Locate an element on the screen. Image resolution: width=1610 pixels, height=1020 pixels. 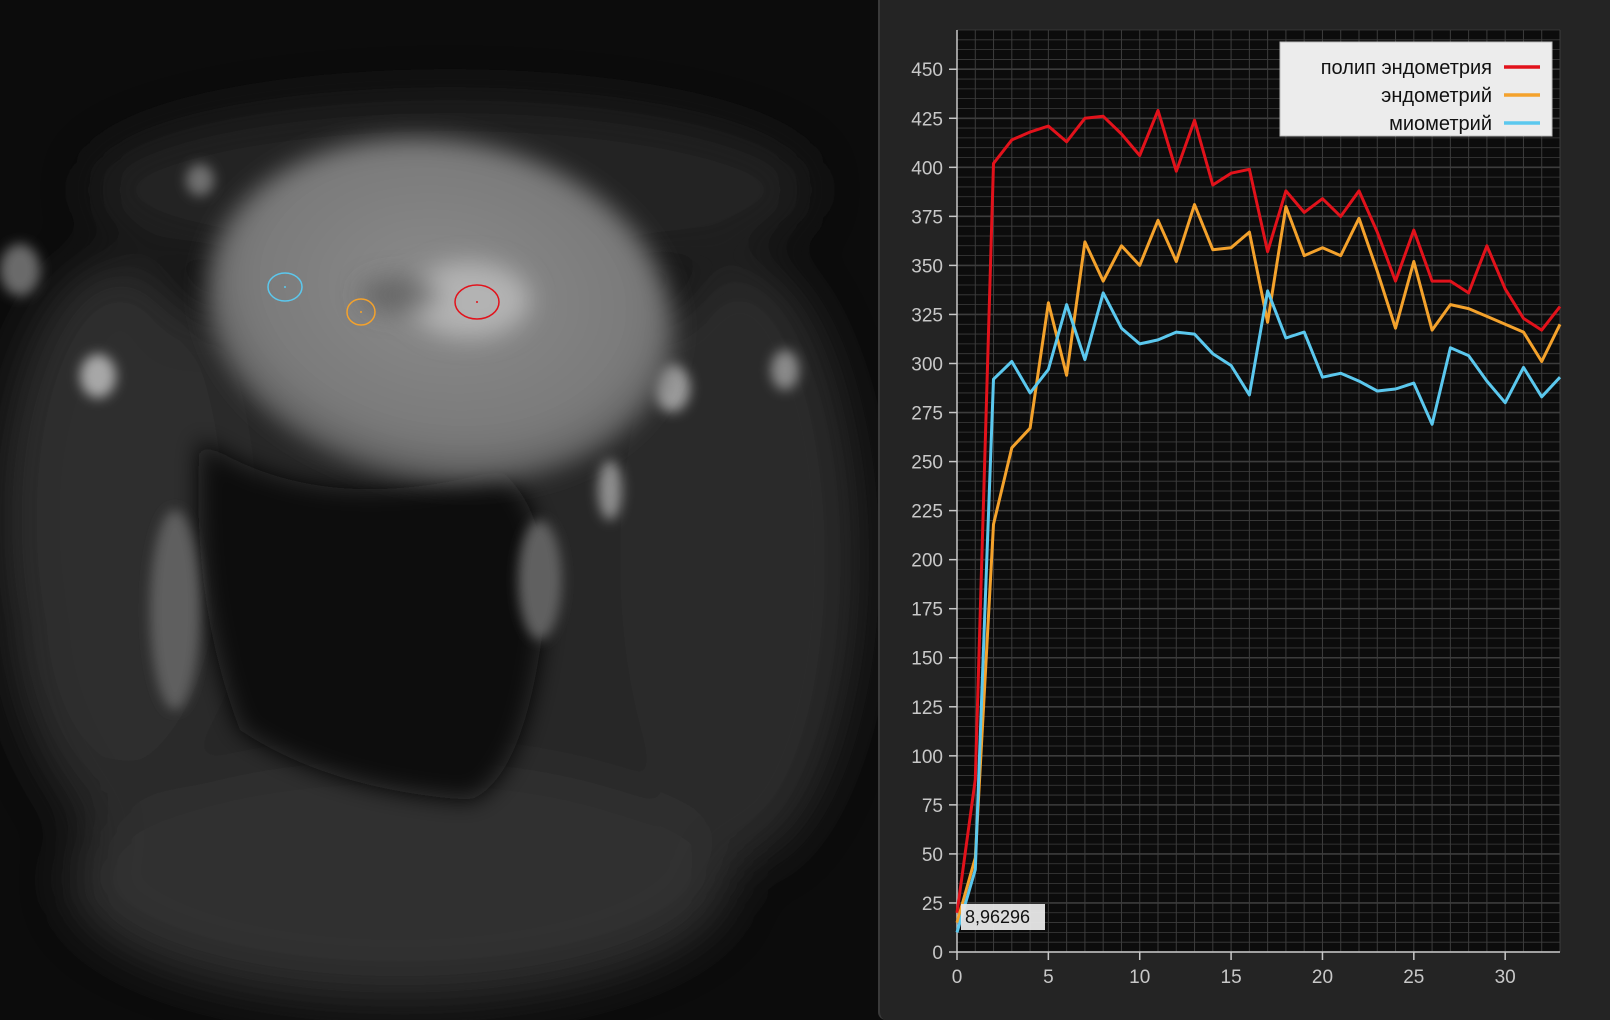
x-tick-label: 15 is located at coordinates (1231, 977).